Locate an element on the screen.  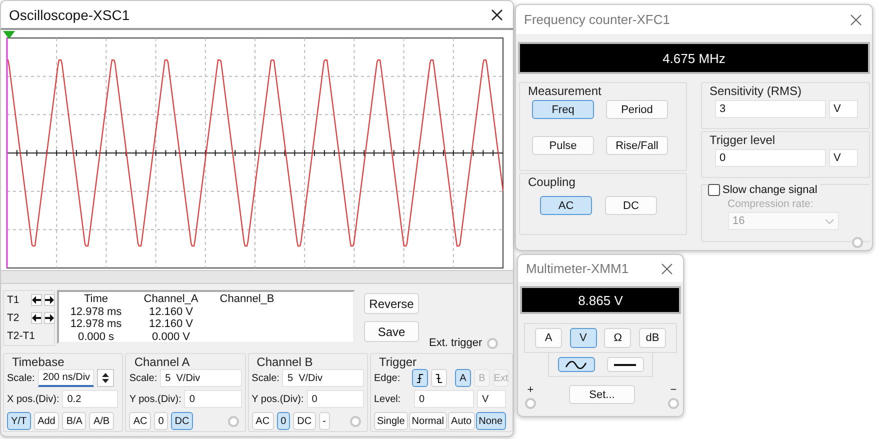
window-title: Multimeter-XMM1 is located at coordinates (577, 268).